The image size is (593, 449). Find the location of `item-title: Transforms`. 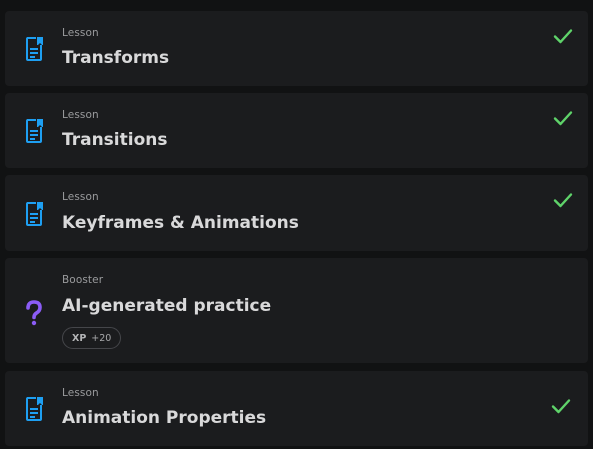

item-title: Transforms is located at coordinates (116, 58).